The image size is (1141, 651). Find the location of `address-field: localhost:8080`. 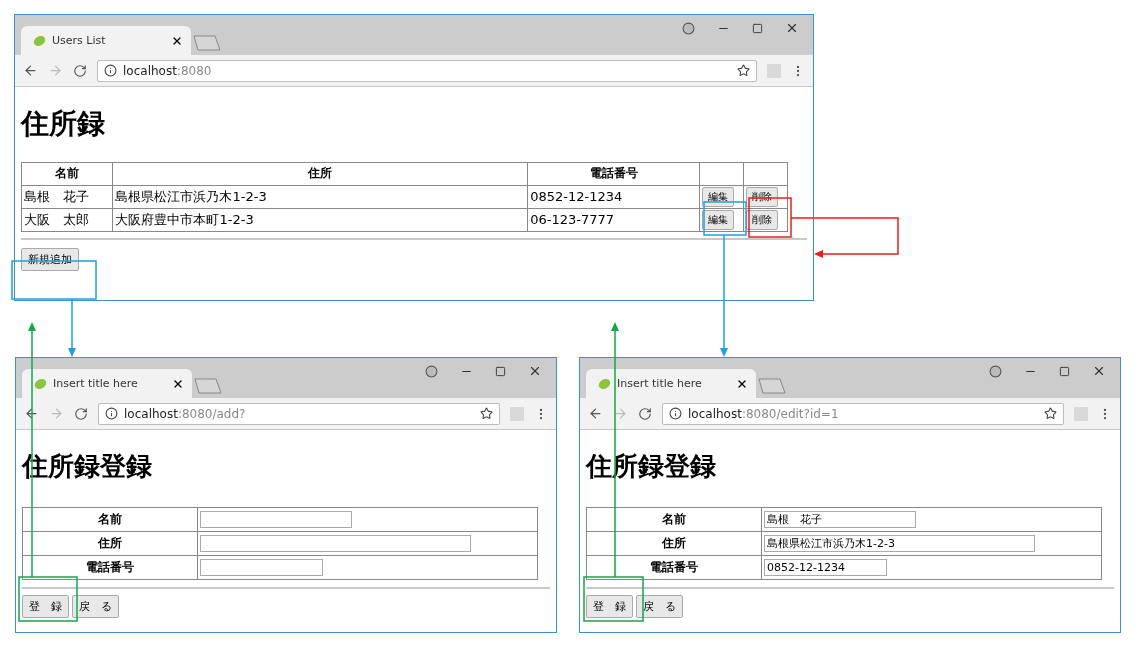

address-field: localhost:8080 is located at coordinates (427, 70).